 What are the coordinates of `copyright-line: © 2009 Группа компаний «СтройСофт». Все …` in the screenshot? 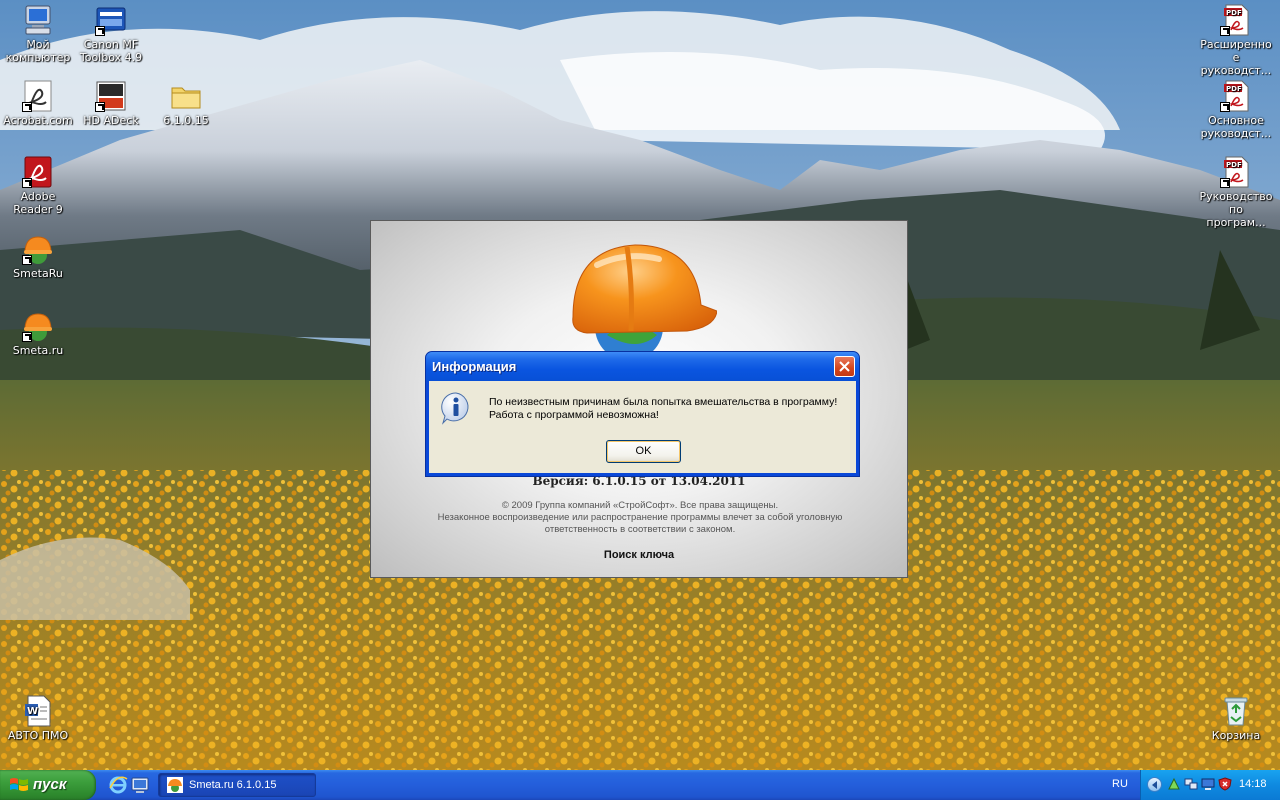 It's located at (640, 505).